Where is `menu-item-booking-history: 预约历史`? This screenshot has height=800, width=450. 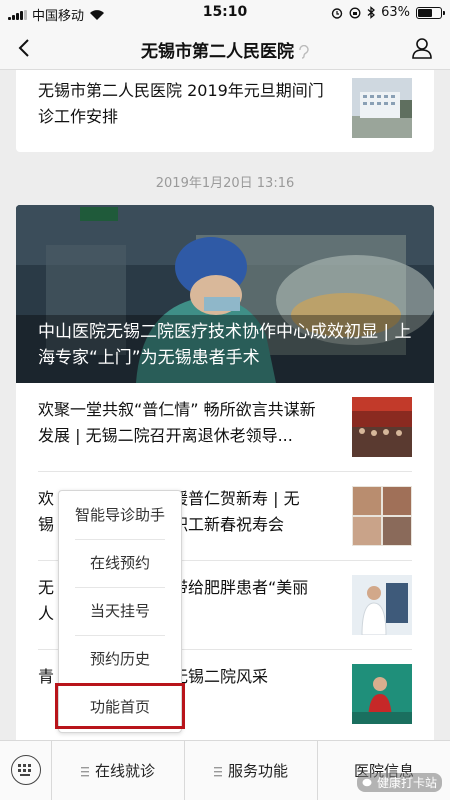
menu-item-booking-history: 预约历史 is located at coordinates (120, 659).